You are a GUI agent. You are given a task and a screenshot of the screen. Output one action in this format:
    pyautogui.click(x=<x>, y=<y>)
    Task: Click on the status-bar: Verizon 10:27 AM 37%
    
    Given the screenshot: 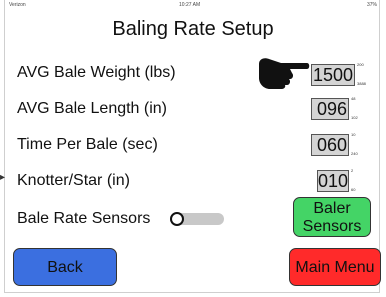 What is the action you would take?
    pyautogui.click(x=193, y=7)
    